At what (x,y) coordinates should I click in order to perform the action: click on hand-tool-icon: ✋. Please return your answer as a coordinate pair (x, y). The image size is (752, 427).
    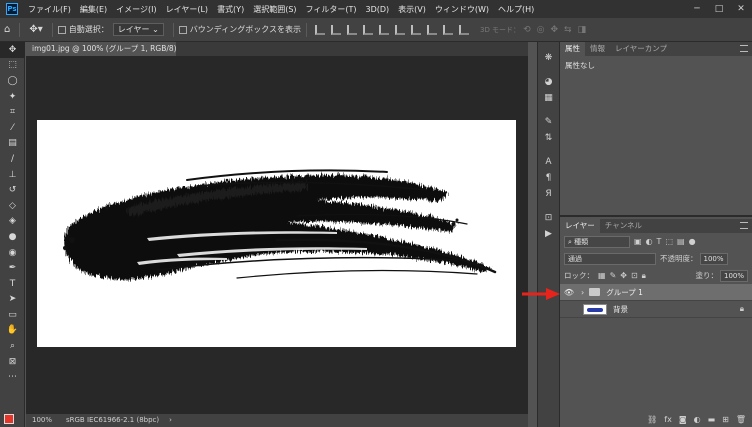
    Looking at the image, I should click on (12, 331).